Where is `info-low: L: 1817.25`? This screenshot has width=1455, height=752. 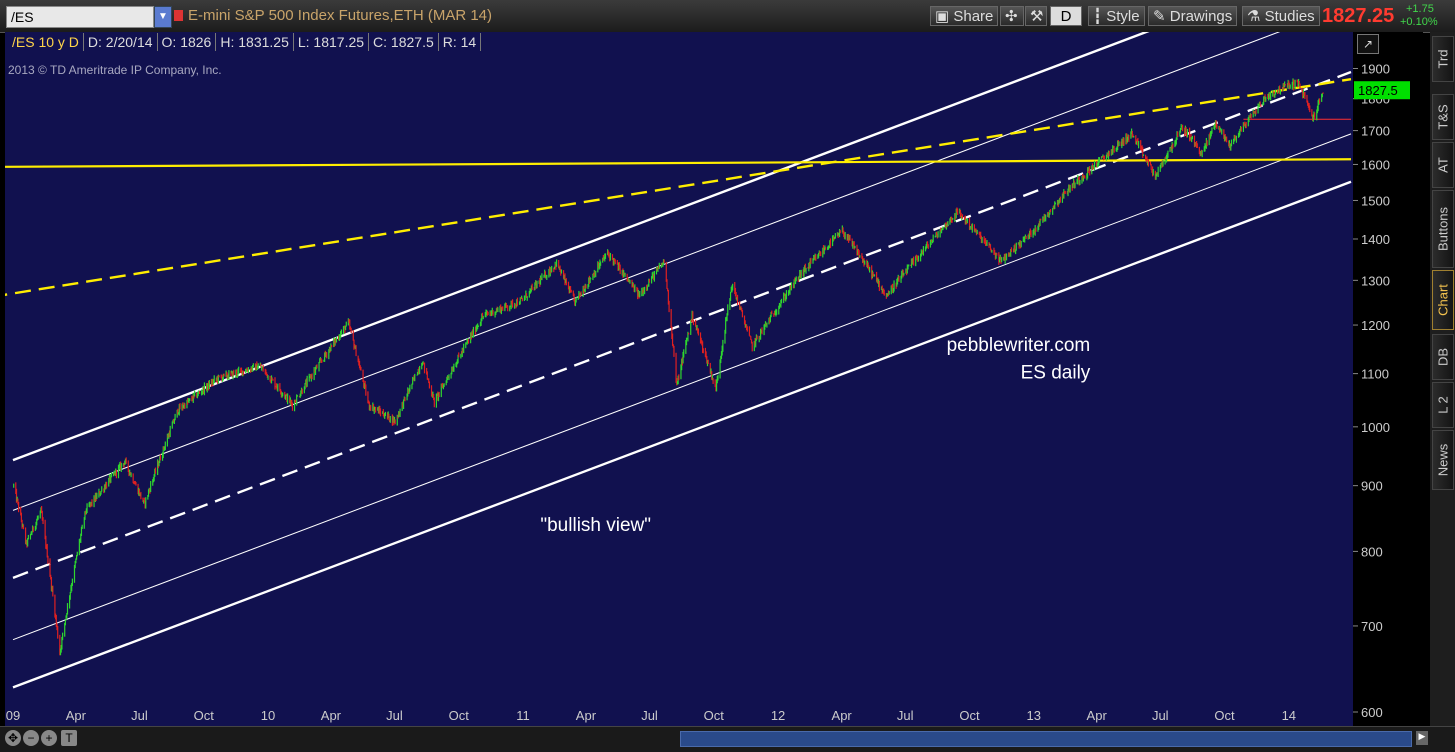 info-low: L: 1817.25 is located at coordinates (332, 42).